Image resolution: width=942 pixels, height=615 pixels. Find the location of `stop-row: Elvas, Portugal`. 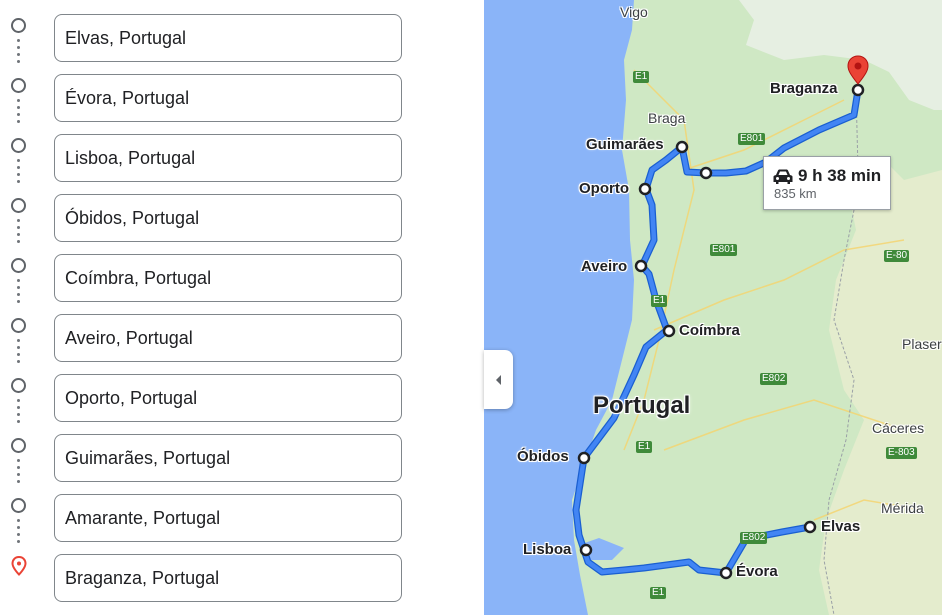

stop-row: Elvas, Portugal is located at coordinates (242, 31).